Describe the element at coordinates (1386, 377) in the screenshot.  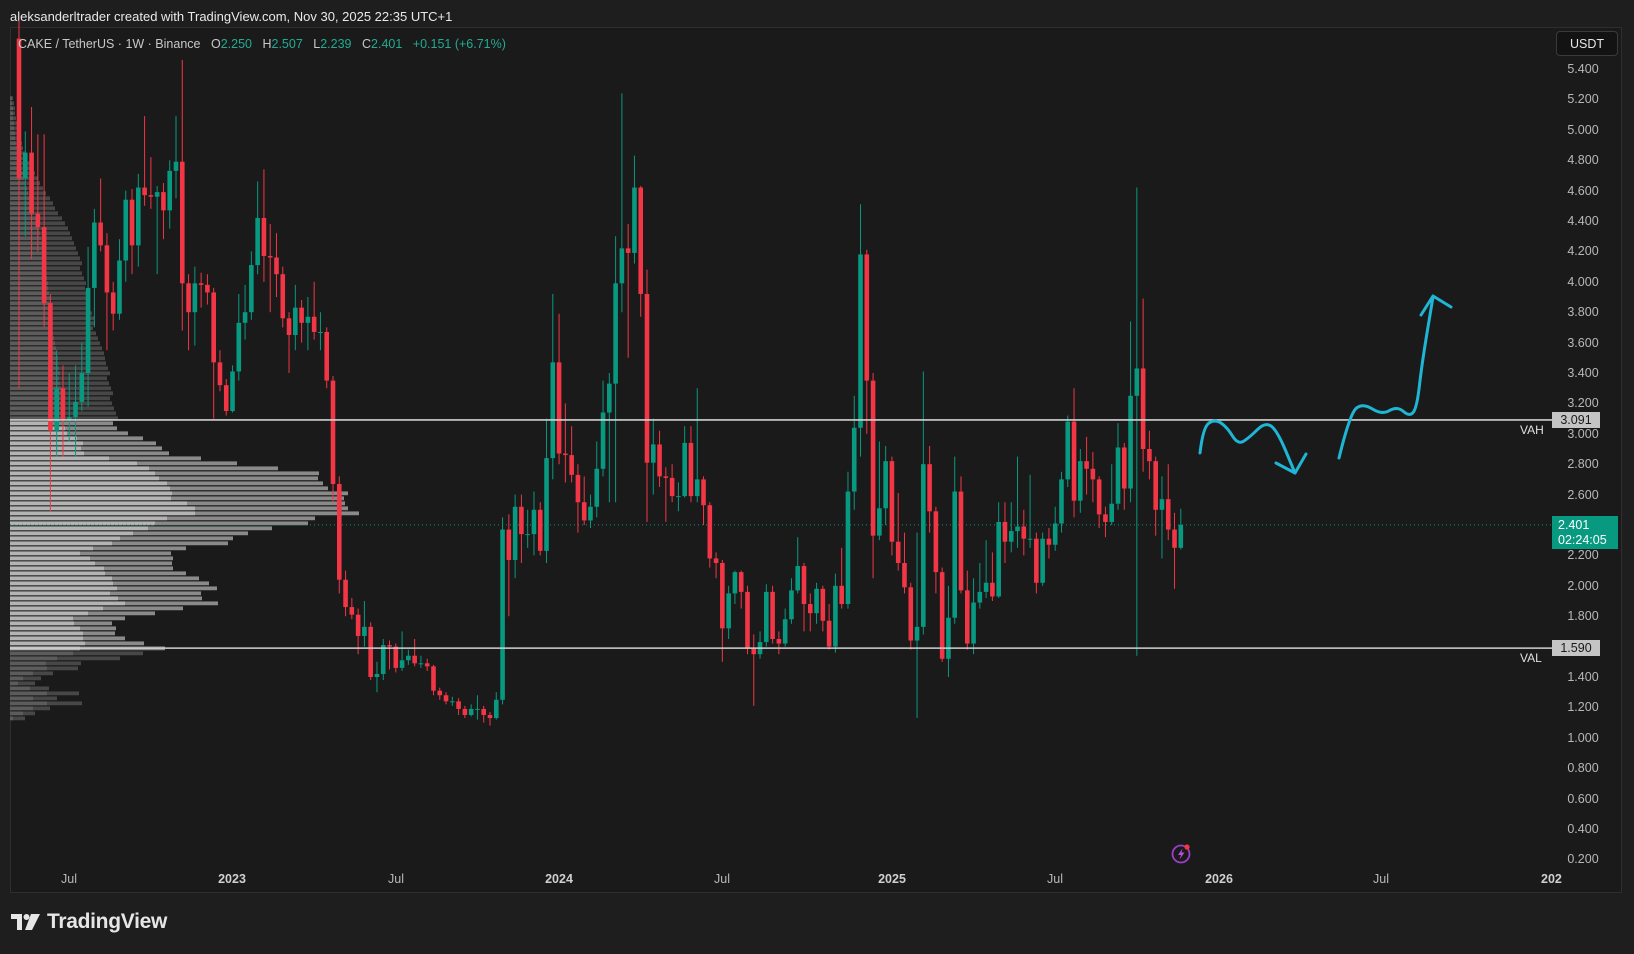
I see `scenario-2-breakout-up` at that location.